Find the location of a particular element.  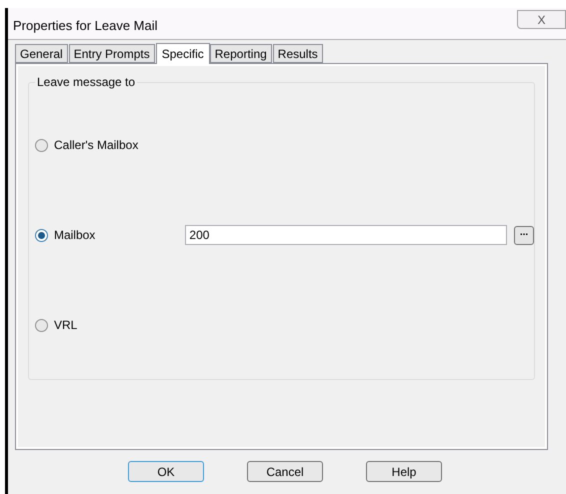

tab: Specific is located at coordinates (183, 53).